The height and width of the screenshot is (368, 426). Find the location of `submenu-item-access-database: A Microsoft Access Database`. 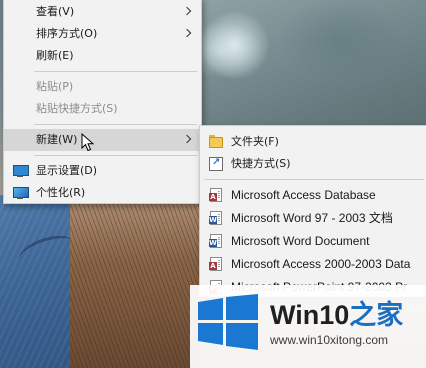

submenu-item-access-database: A Microsoft Access Database is located at coordinates (313, 195).